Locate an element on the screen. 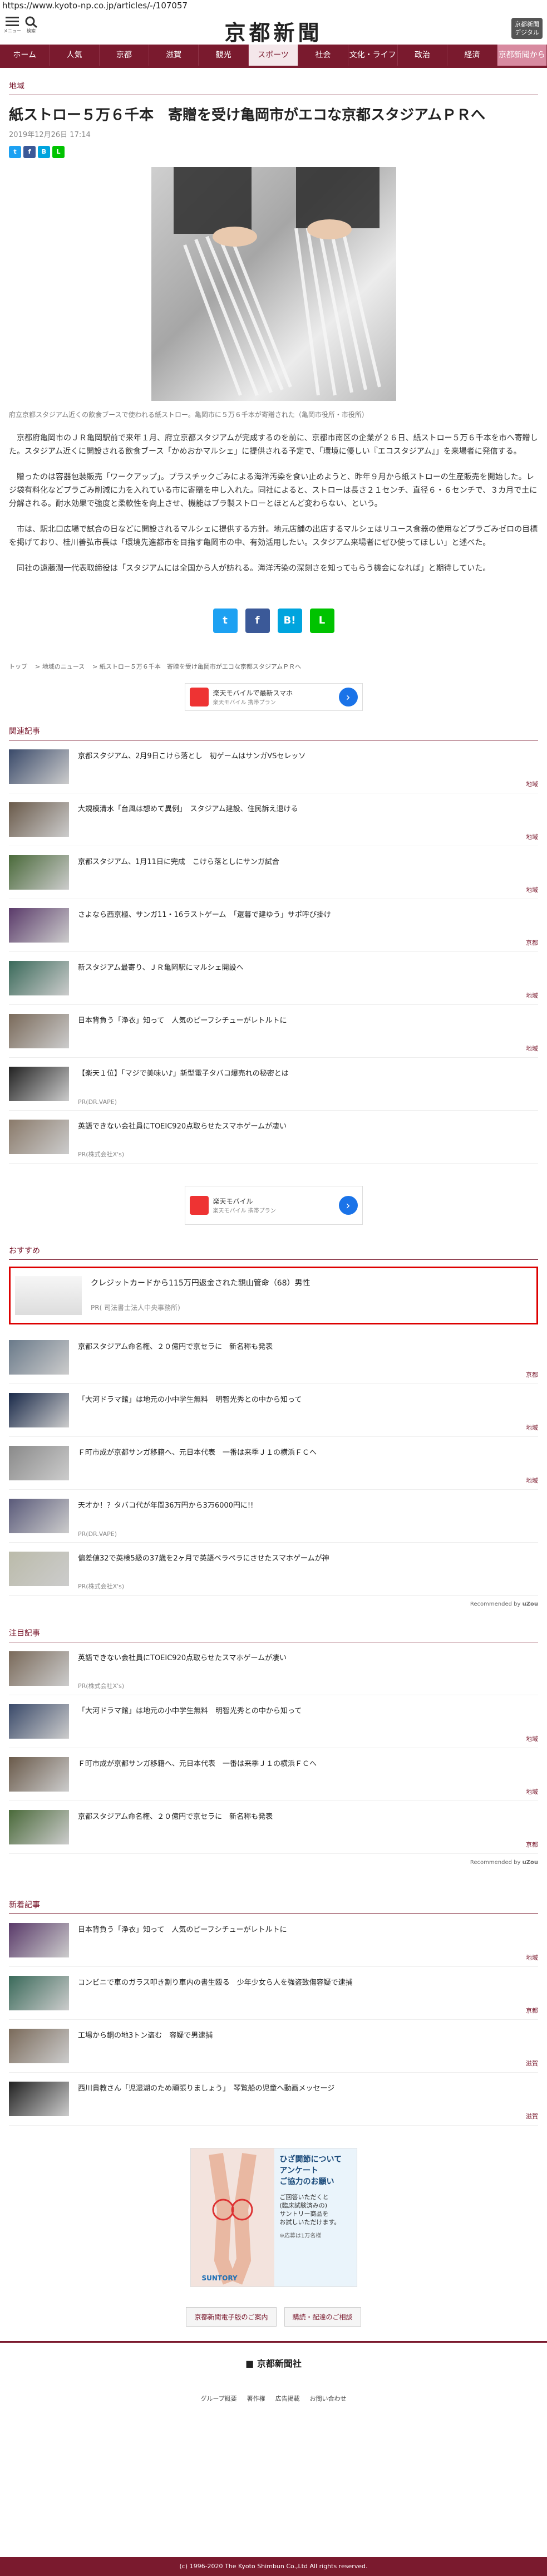 Image resolution: width=547 pixels, height=2576 pixels. breadcrumb-item: トップ is located at coordinates (18, 666).